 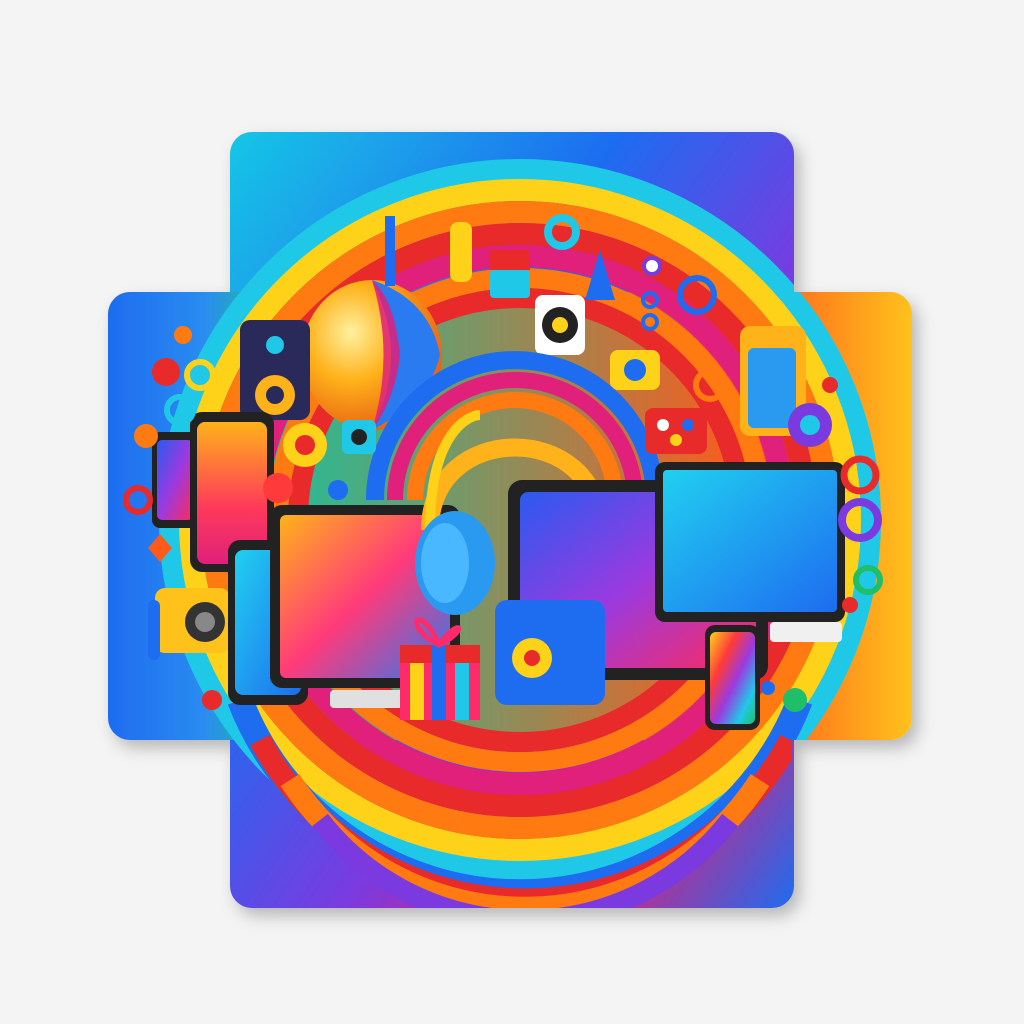 I want to click on speaker, so click(x=275, y=370).